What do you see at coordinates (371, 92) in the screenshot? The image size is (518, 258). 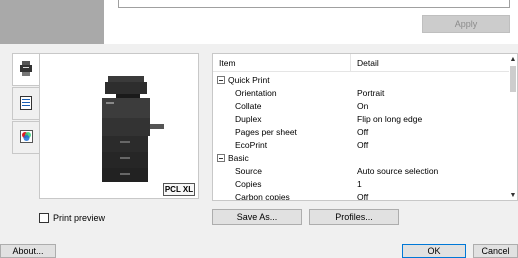 I see `row-detail-cell: Portrait` at bounding box center [371, 92].